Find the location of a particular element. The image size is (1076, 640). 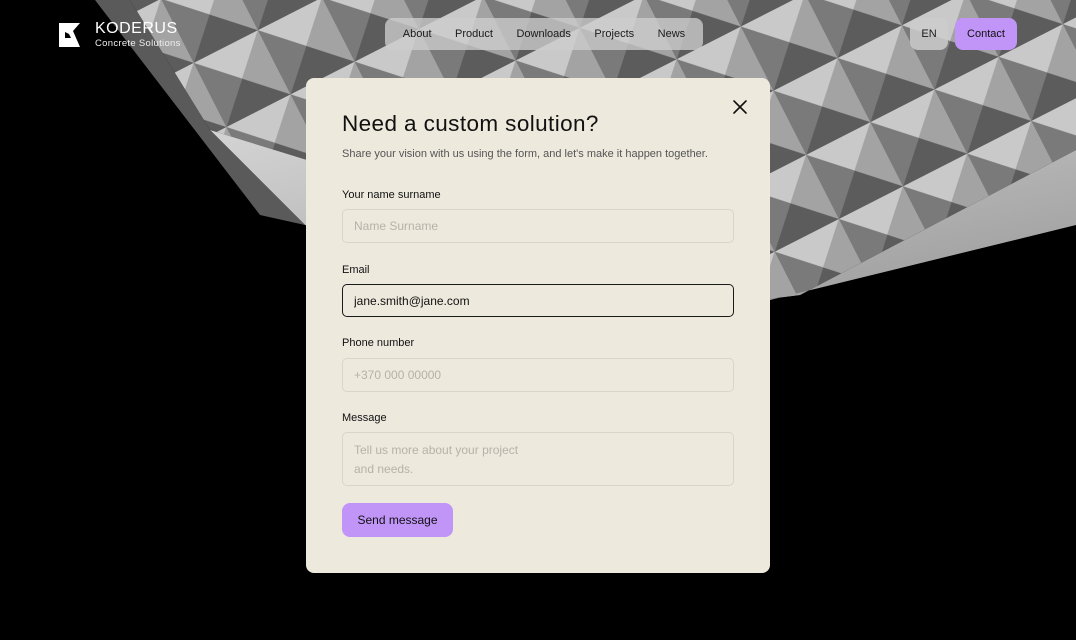

nav-item-news: News is located at coordinates (672, 34).